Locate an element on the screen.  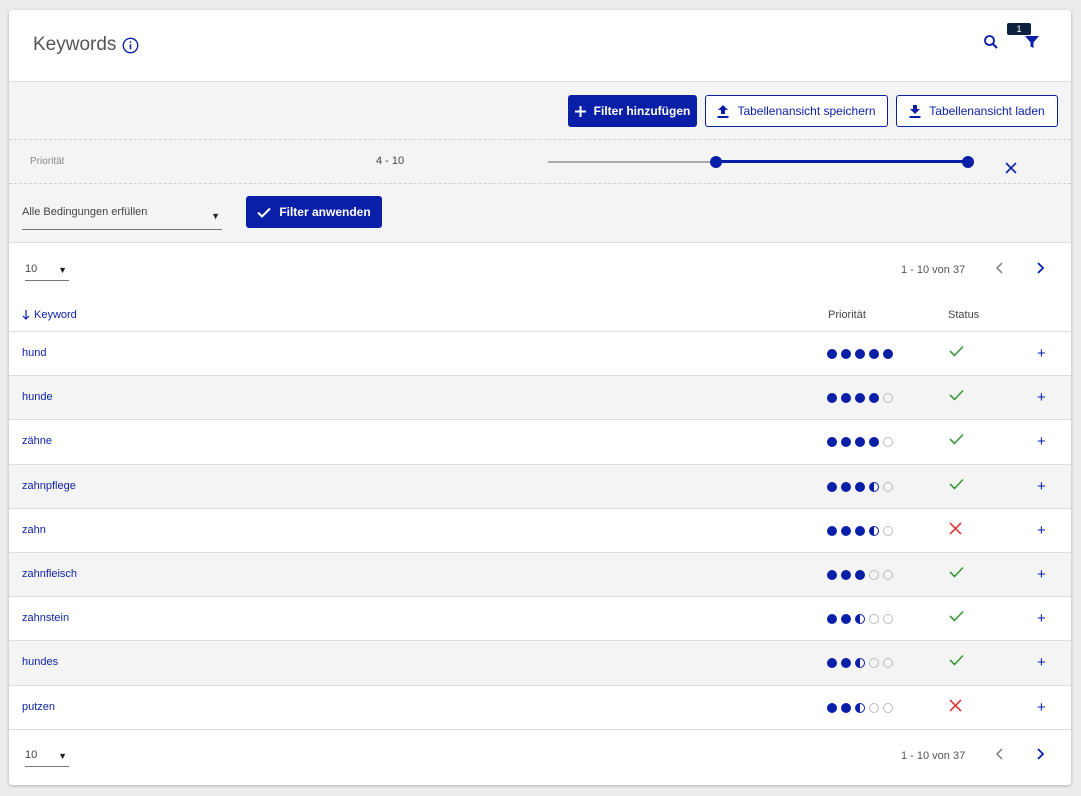
pagination-bottom: 10 ▼ 1 - 10 von 37 is located at coordinates (540, 757).